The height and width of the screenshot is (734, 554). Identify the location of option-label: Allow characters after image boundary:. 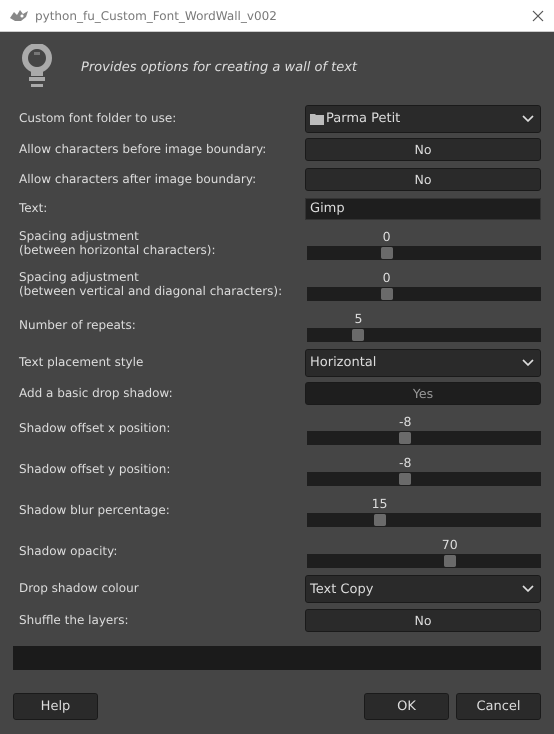
(137, 179).